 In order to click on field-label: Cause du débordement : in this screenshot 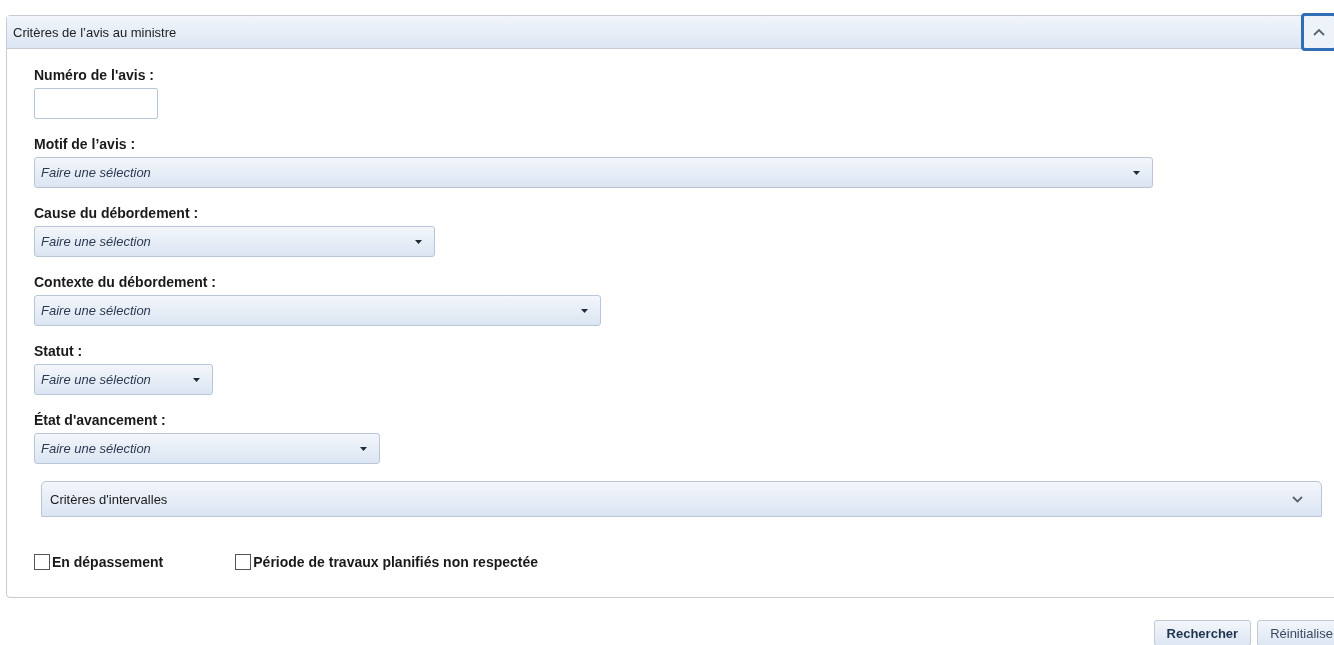, I will do `click(116, 213)`.